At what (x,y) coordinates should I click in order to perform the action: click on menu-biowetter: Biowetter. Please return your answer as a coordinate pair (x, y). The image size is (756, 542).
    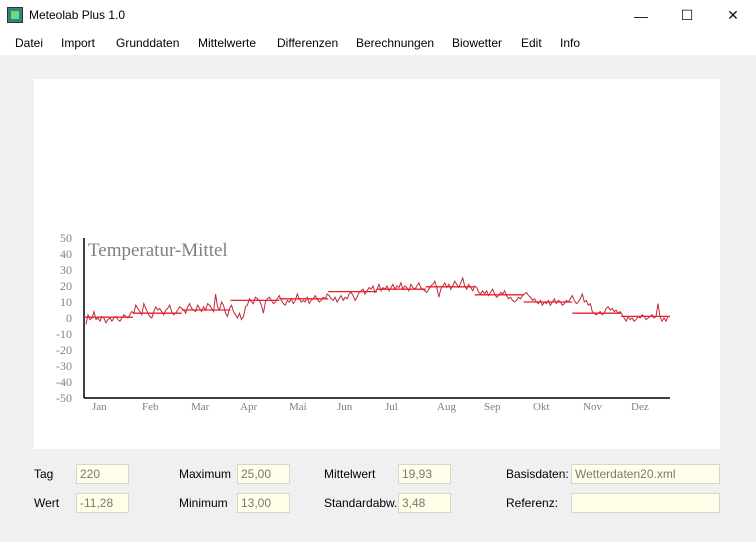
    Looking at the image, I should click on (477, 43).